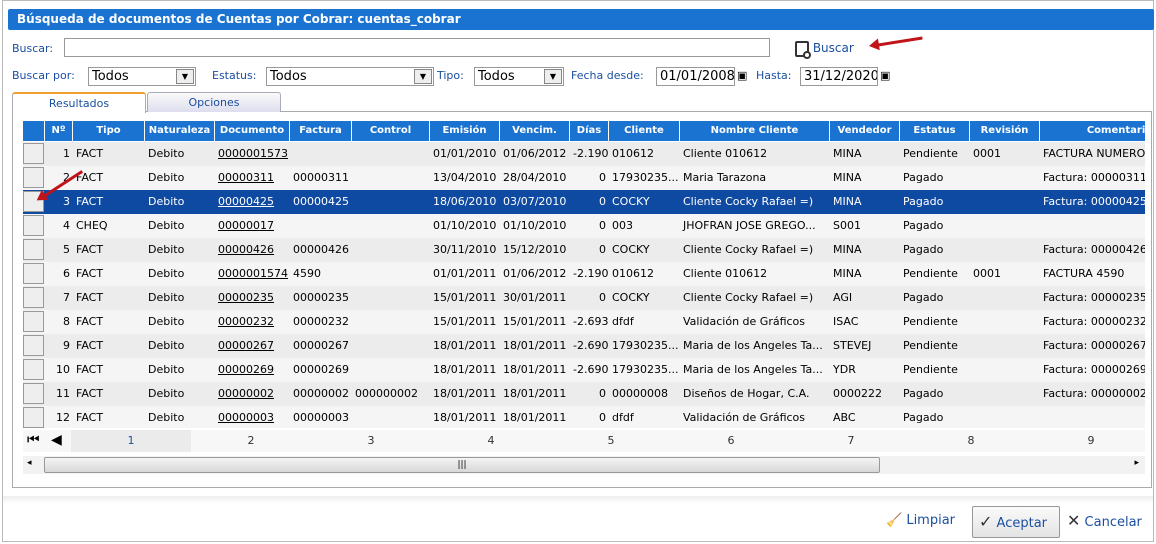 The width and height of the screenshot is (1156, 544). I want to click on page-link: 2, so click(251, 441).